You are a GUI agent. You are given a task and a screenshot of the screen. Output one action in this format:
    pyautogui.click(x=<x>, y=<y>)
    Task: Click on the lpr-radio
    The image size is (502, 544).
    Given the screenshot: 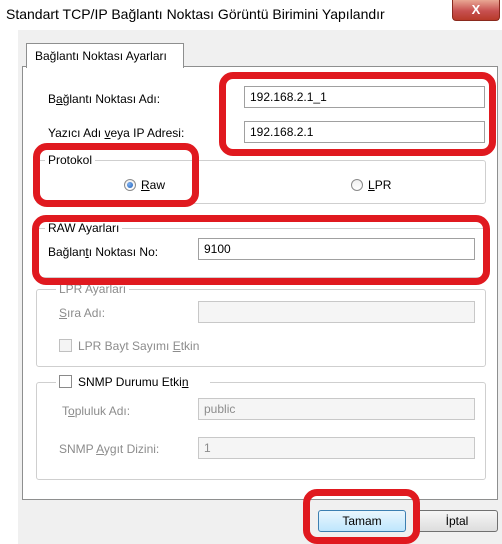 What is the action you would take?
    pyautogui.click(x=357, y=185)
    